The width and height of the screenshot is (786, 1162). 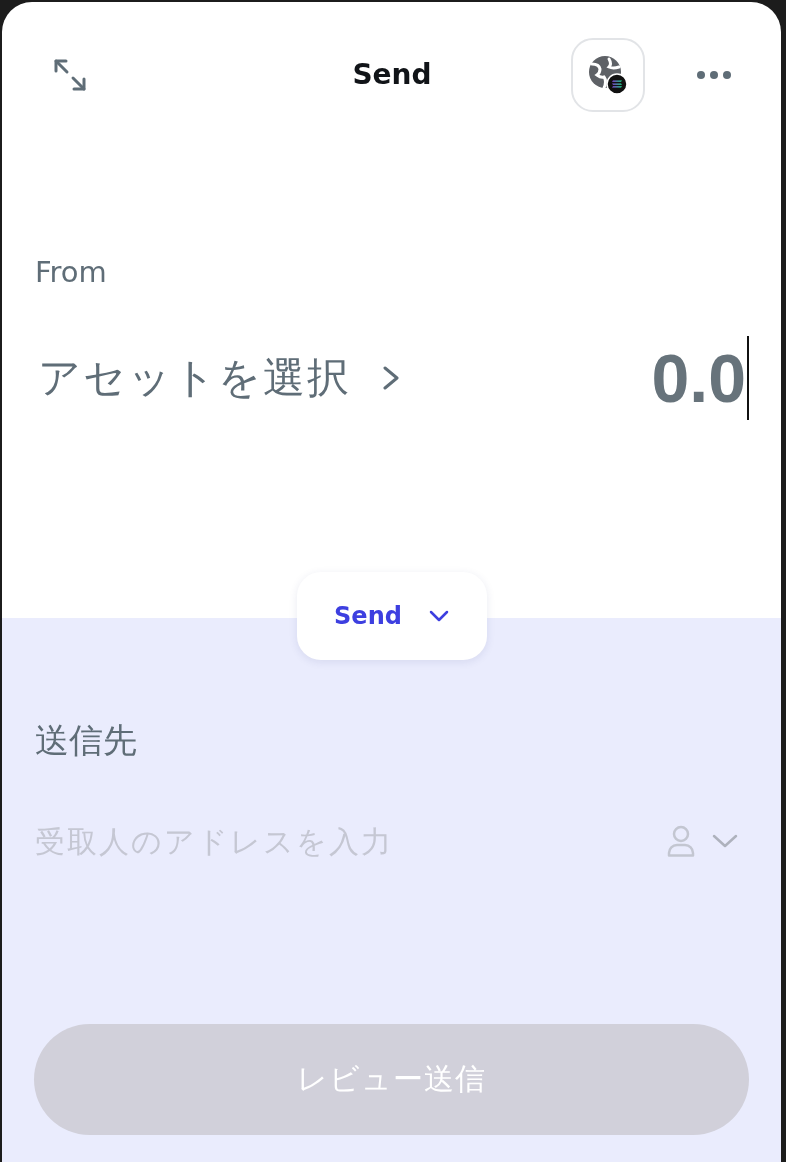 I want to click on person-icon, so click(x=681, y=841).